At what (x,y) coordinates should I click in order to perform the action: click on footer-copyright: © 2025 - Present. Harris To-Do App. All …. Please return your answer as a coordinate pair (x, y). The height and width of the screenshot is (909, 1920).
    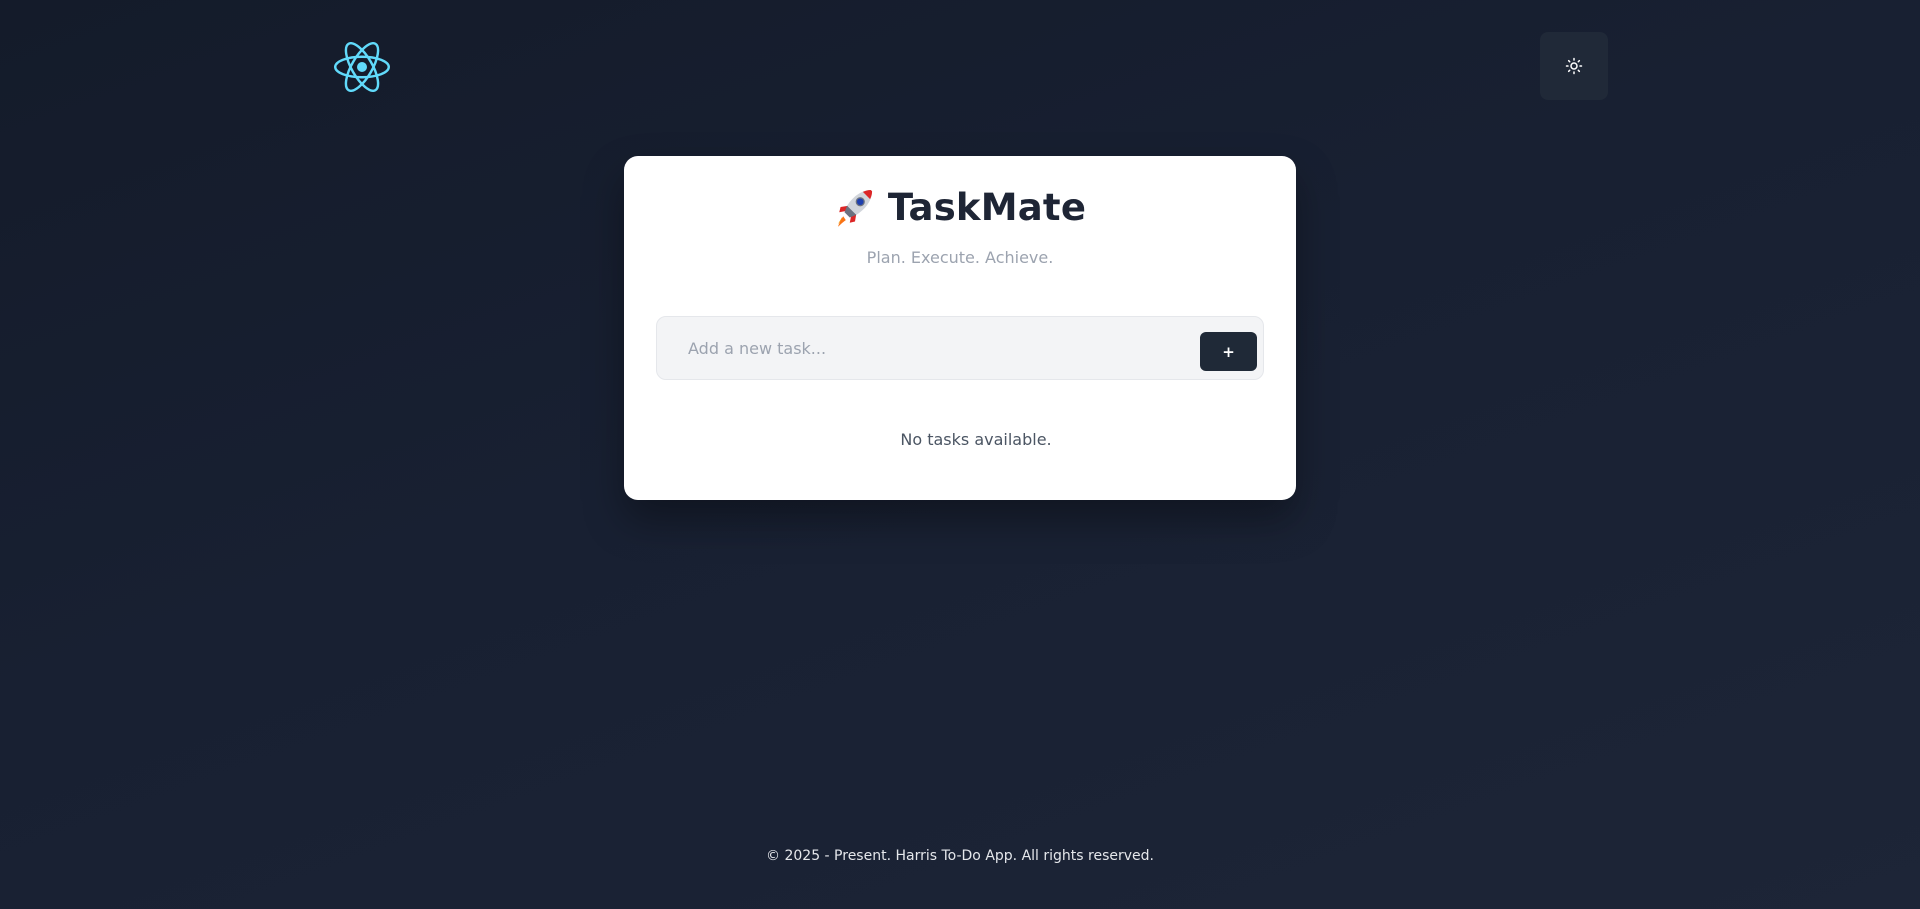
    Looking at the image, I should click on (960, 856).